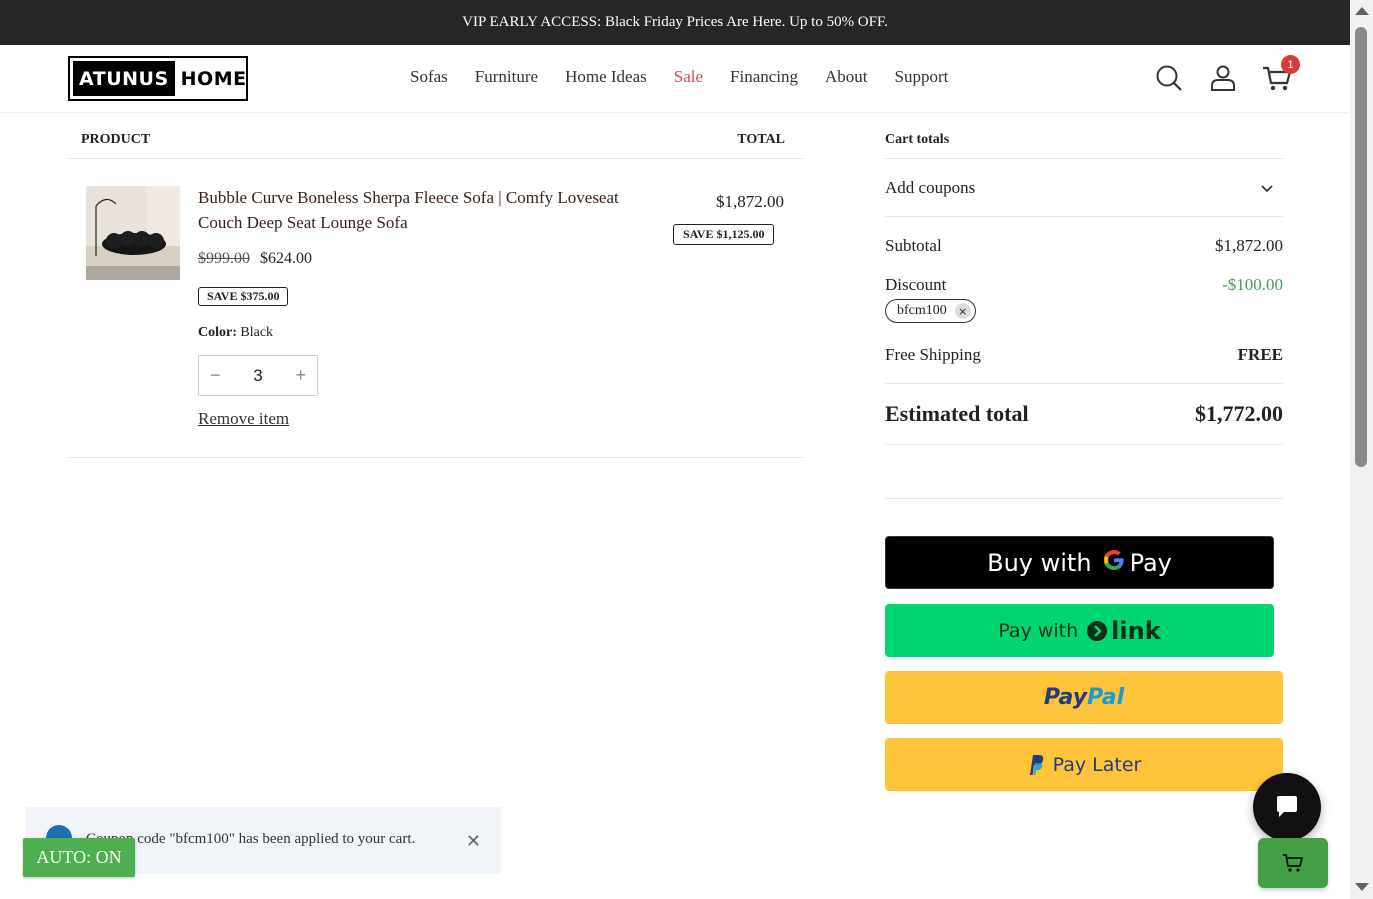 The height and width of the screenshot is (899, 1373). Describe the element at coordinates (257, 332) in the screenshot. I see `color-value: Black` at that location.